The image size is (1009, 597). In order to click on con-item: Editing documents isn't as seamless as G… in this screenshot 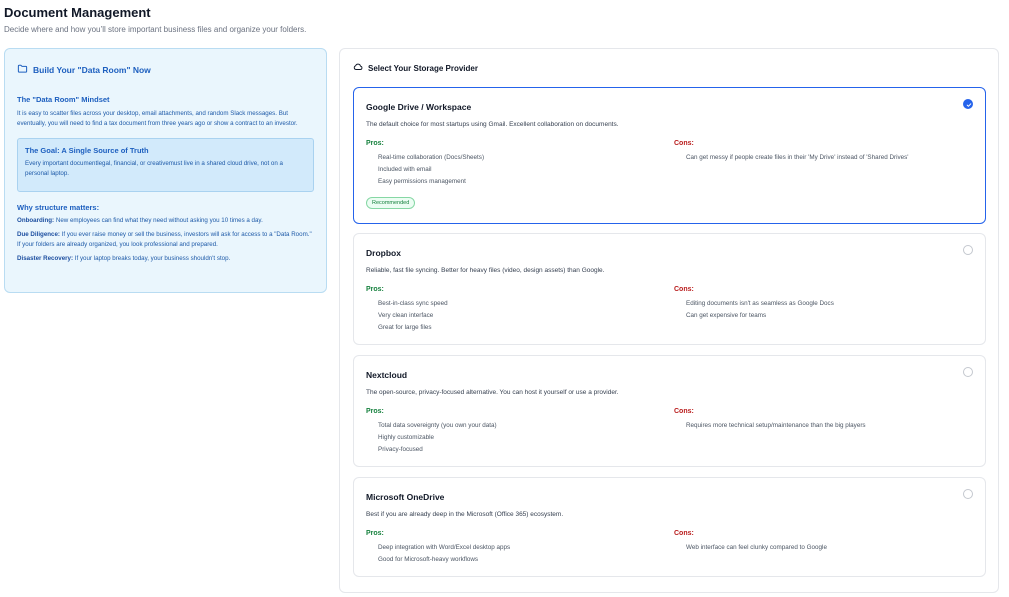, I will do `click(760, 303)`.